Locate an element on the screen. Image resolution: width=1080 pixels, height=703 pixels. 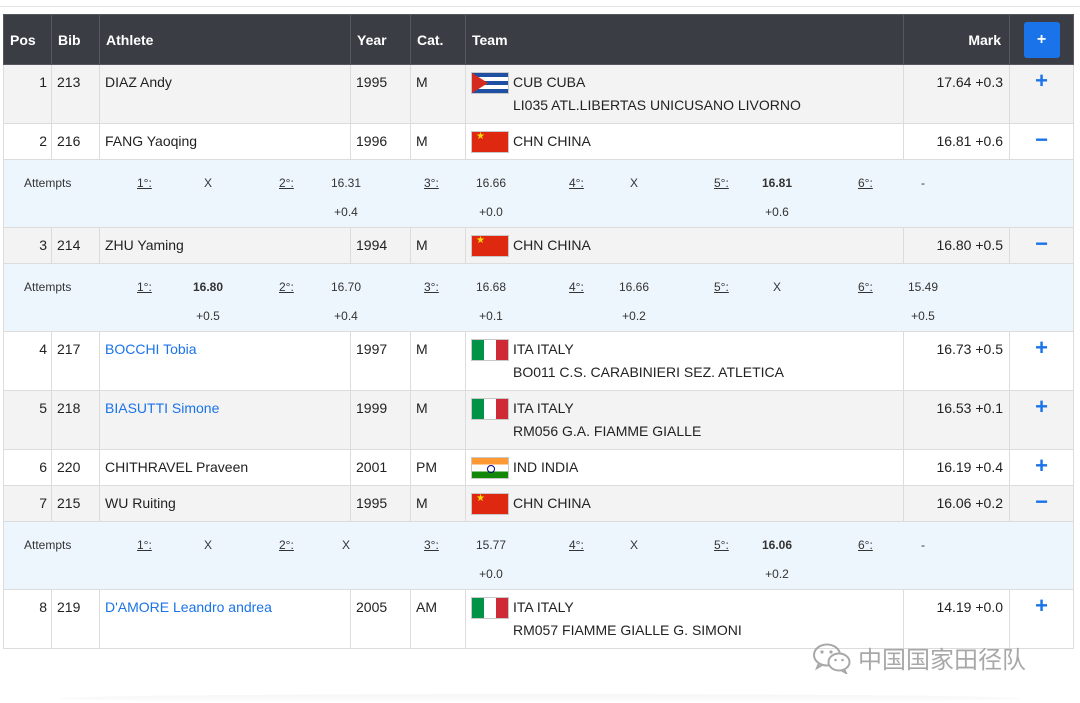
cuba-flag is located at coordinates (490, 82).